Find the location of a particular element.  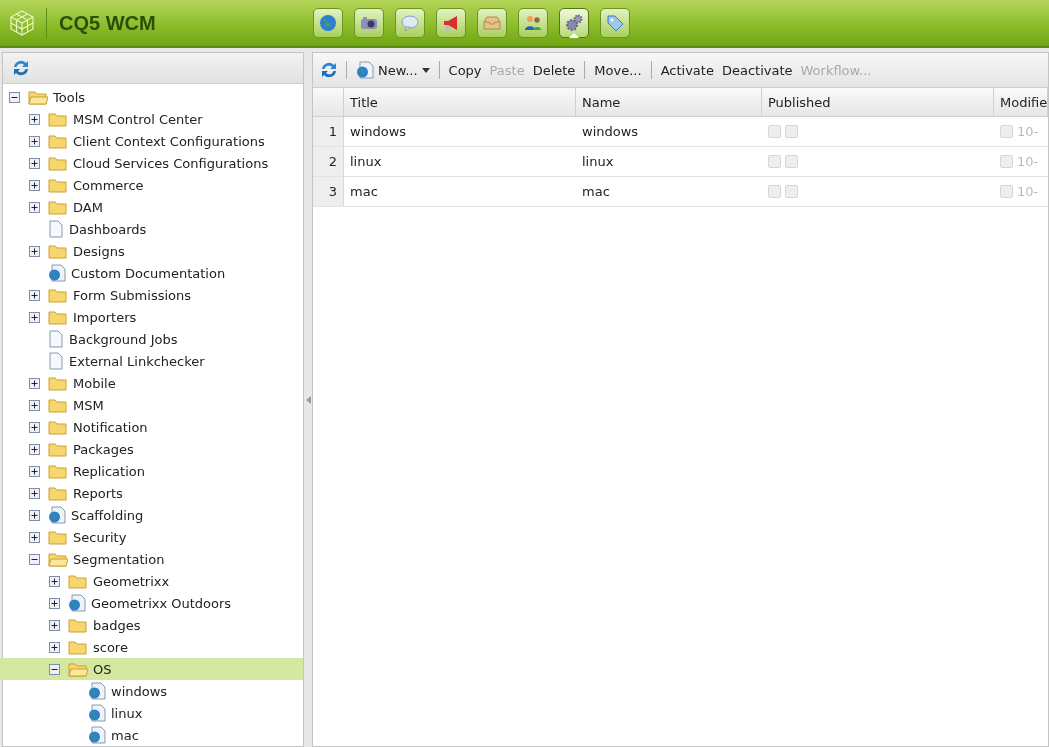

table-cell-text: mac is located at coordinates (364, 192).